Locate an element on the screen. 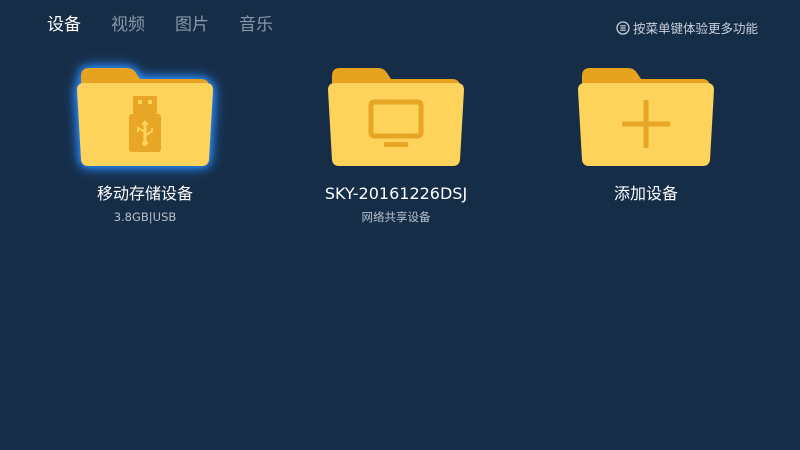 The height and width of the screenshot is (450, 800). menu-hint: 按菜单键体验更多功能 is located at coordinates (687, 27).